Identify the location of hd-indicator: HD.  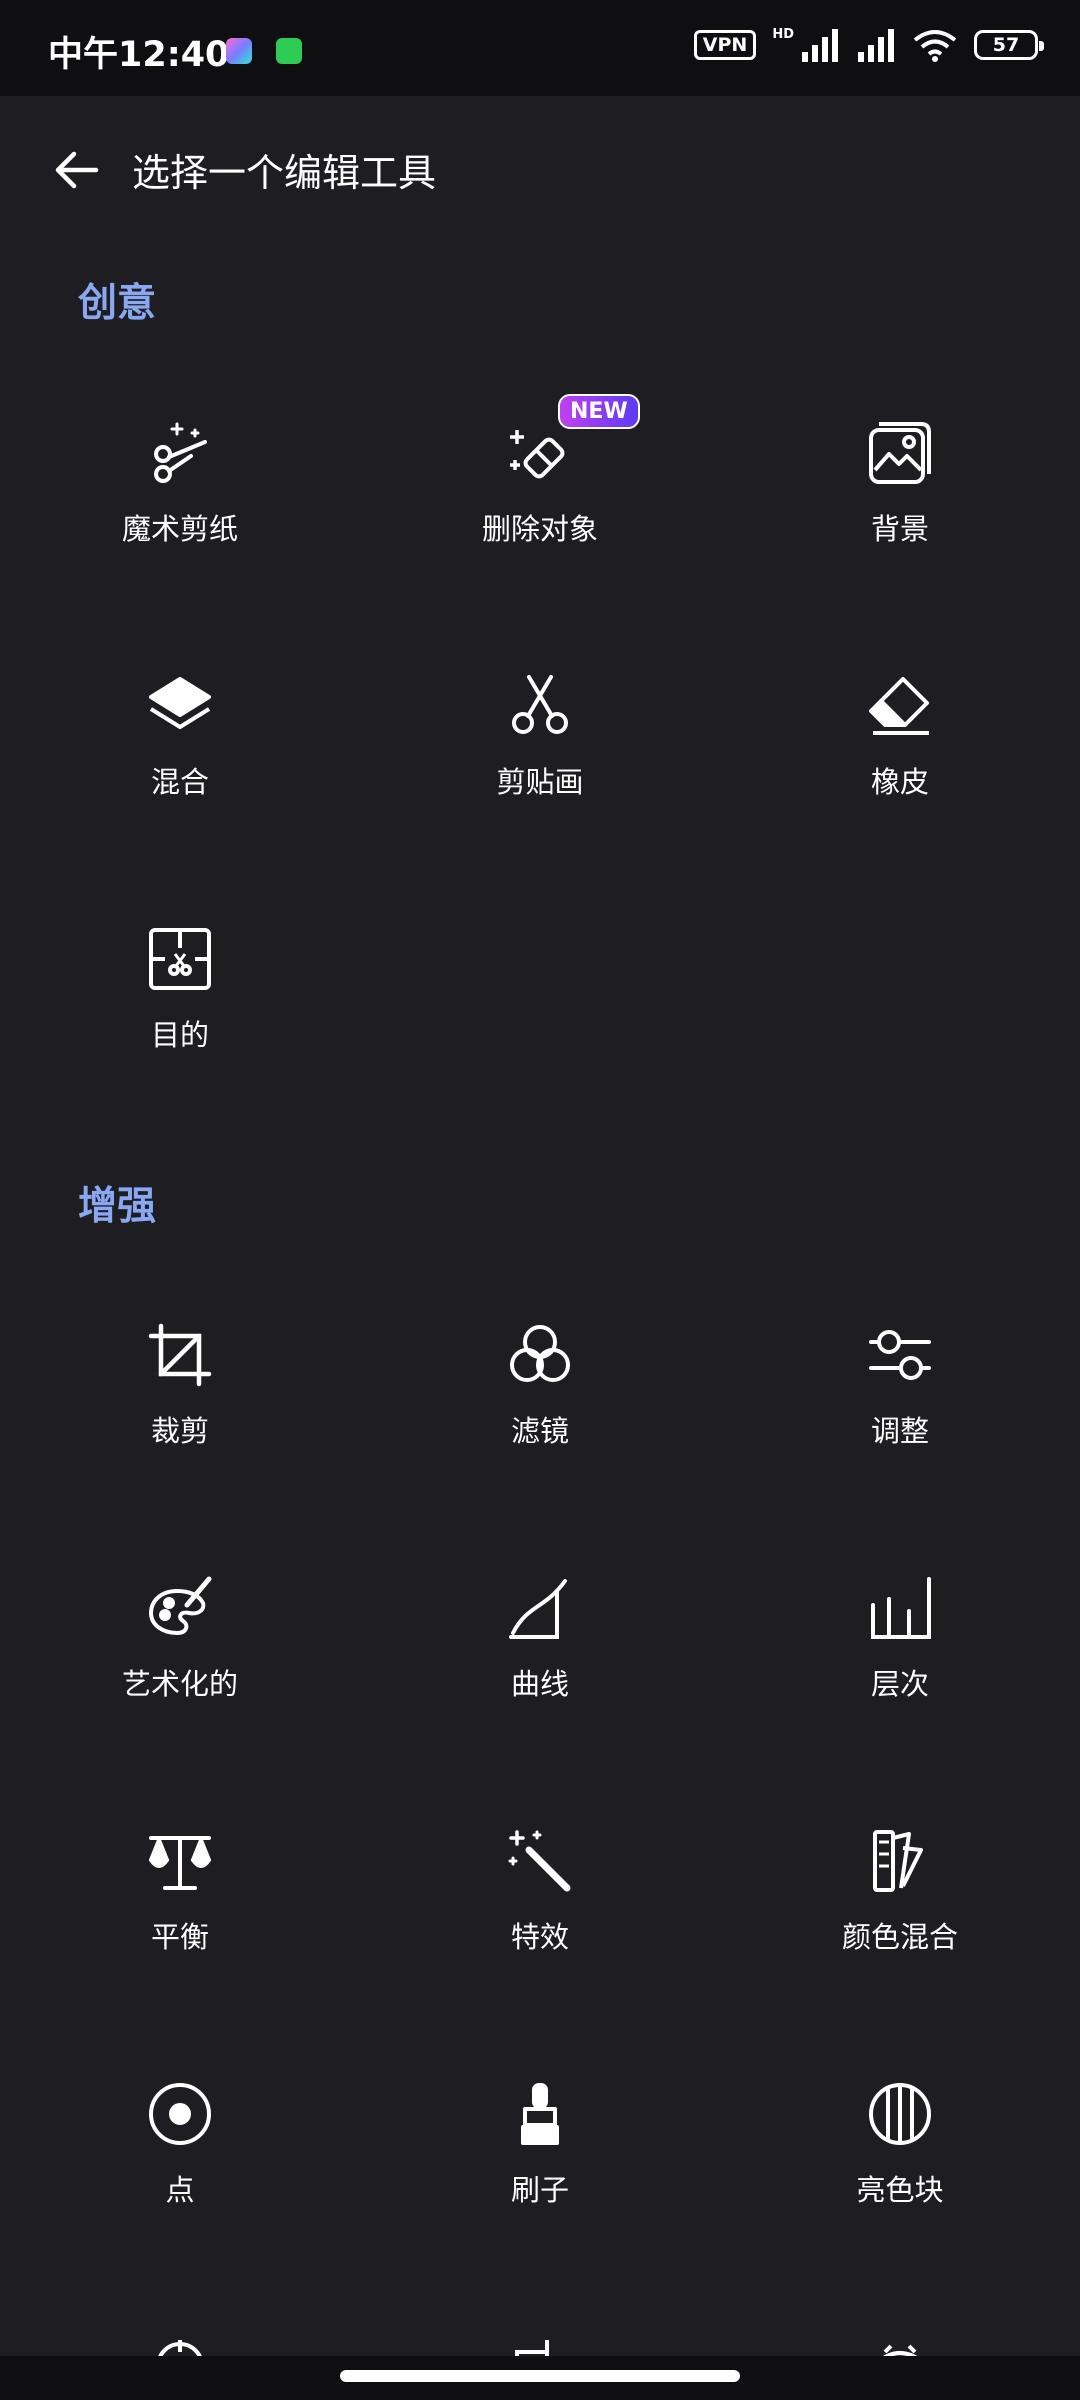
(783, 34).